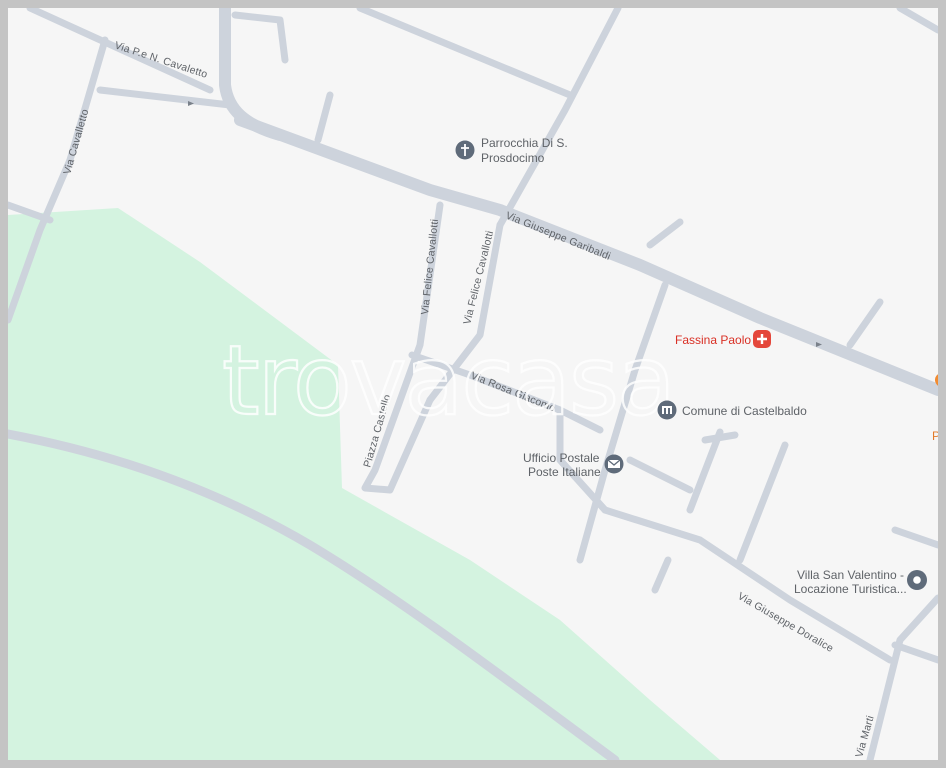  I want to click on poi-partial-label: P, so click(935, 436).